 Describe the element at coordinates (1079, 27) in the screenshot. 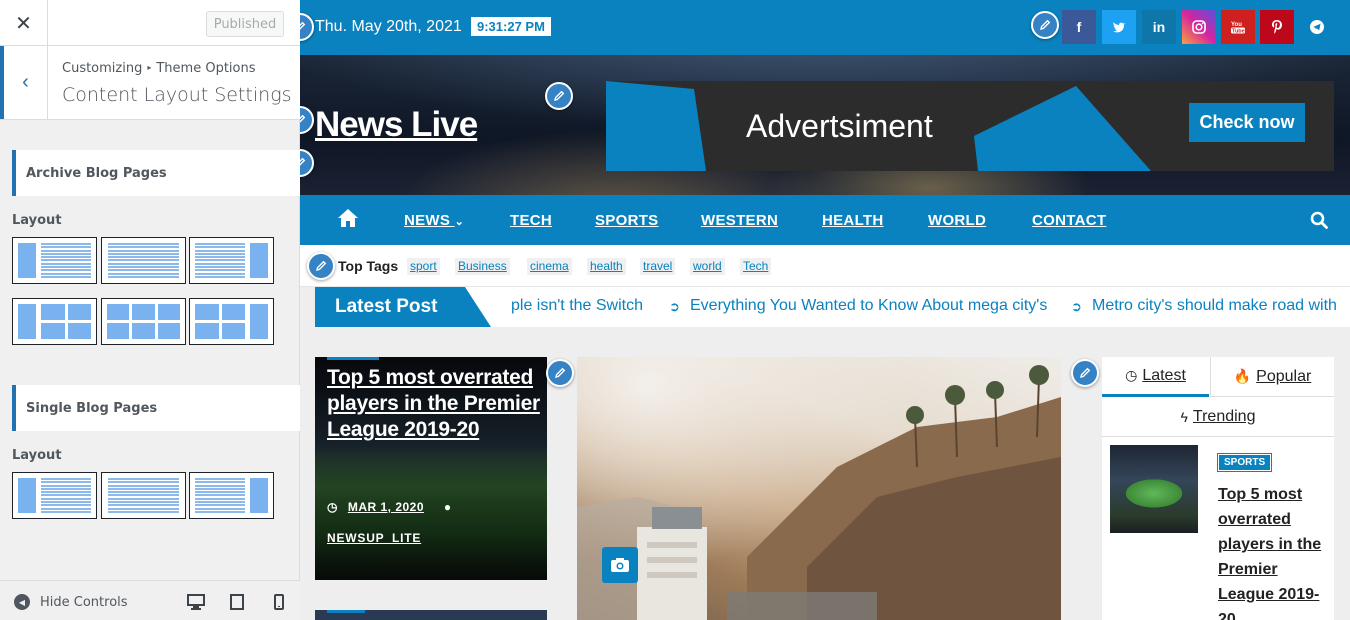

I see `facebook-icon: f` at that location.